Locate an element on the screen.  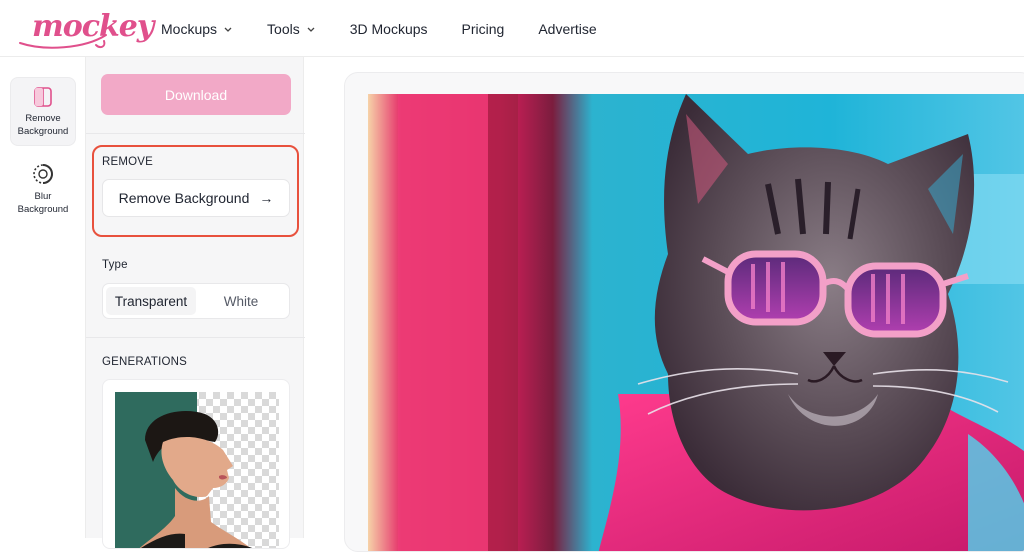
download-button: Download is located at coordinates (196, 94).